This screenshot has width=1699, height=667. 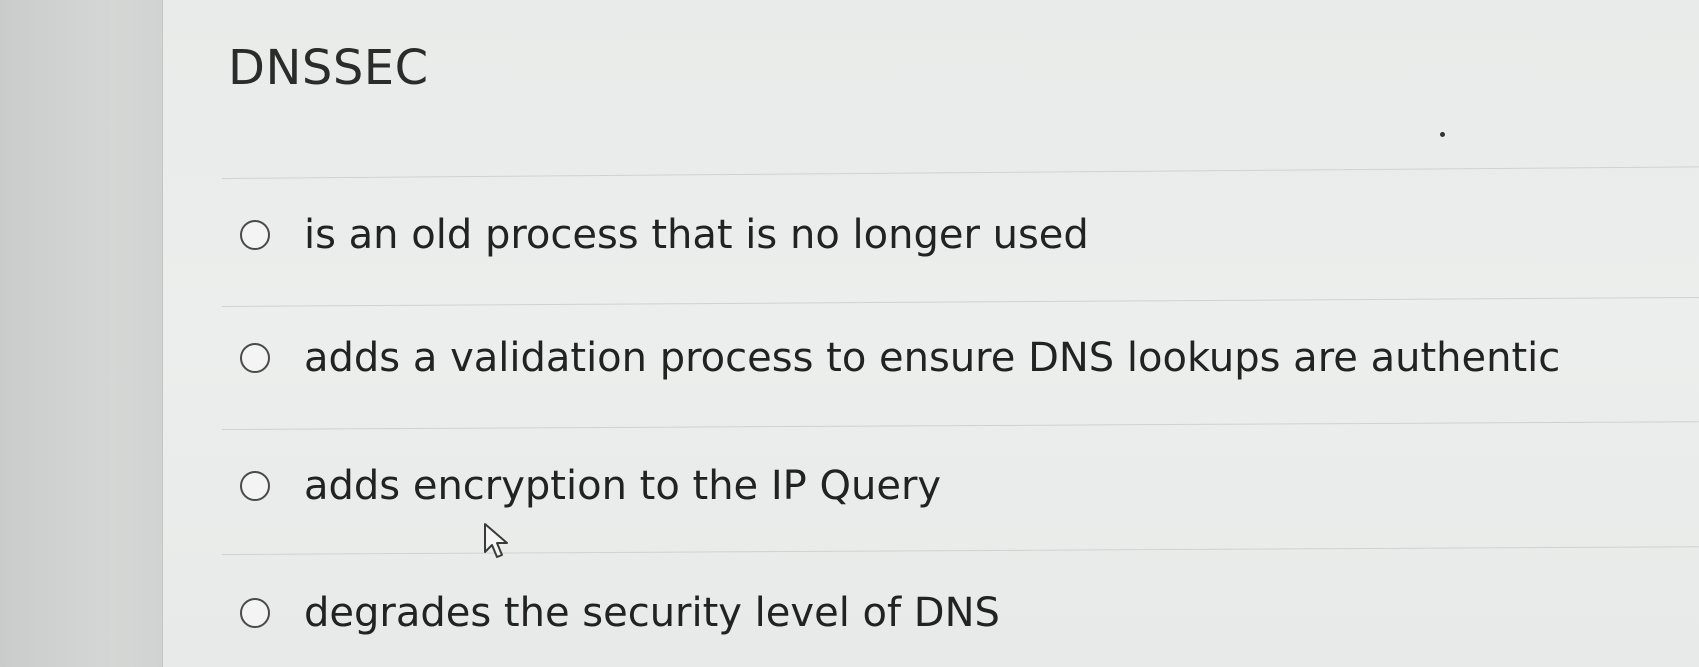 What do you see at coordinates (1442, 134) in the screenshot?
I see `speck` at bounding box center [1442, 134].